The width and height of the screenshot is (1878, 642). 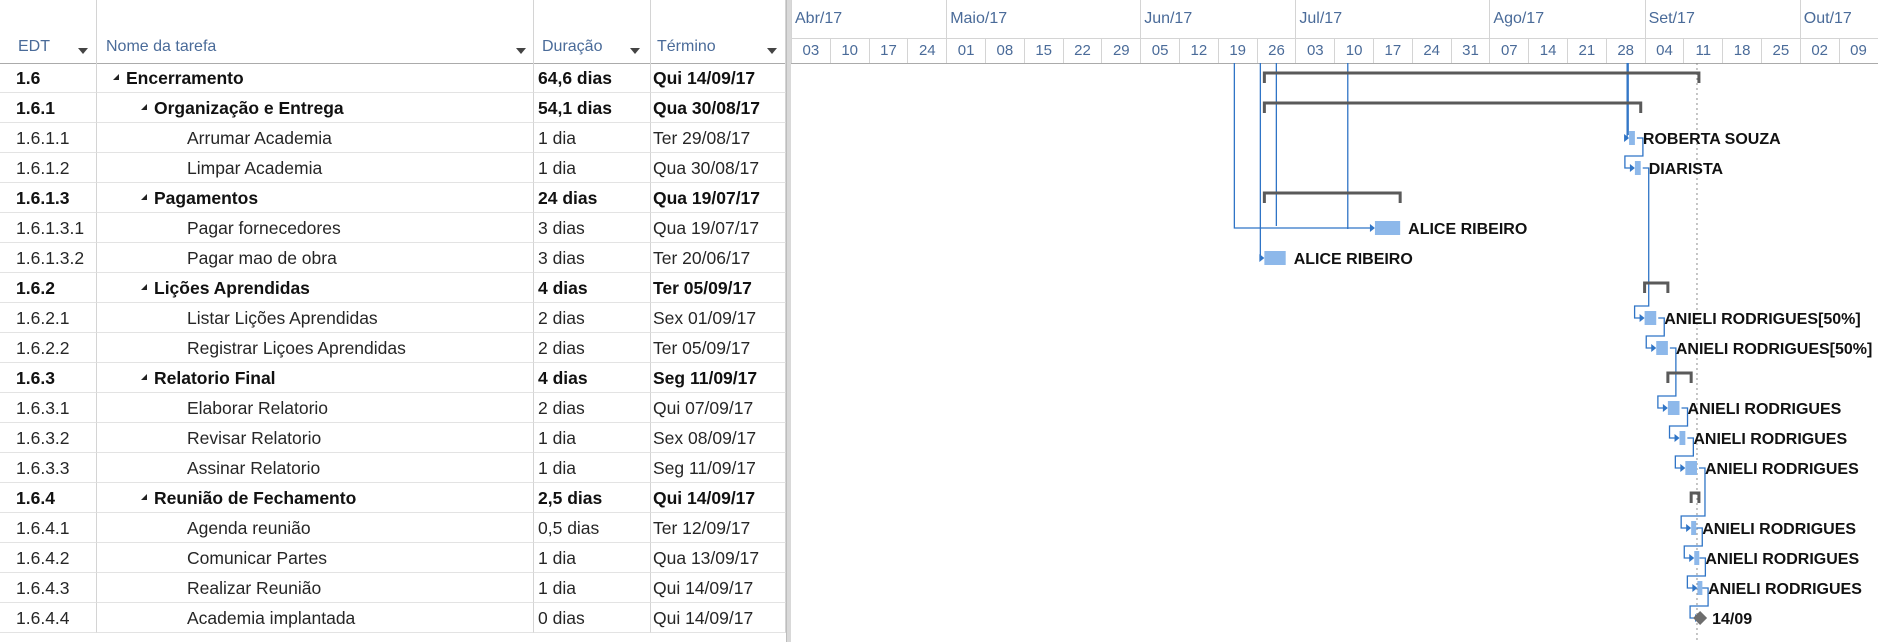 What do you see at coordinates (315, 588) in the screenshot?
I see `task-name-cell: Realizar Reunião` at bounding box center [315, 588].